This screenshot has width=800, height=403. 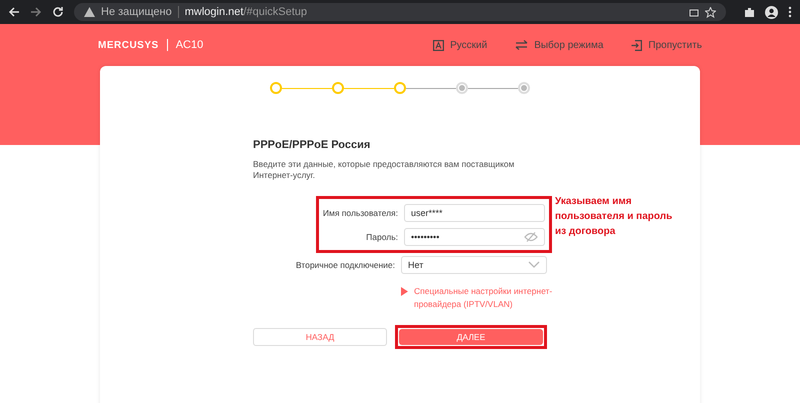 What do you see at coordinates (471, 336) in the screenshot?
I see `next-button: ДАЛЕЕ` at bounding box center [471, 336].